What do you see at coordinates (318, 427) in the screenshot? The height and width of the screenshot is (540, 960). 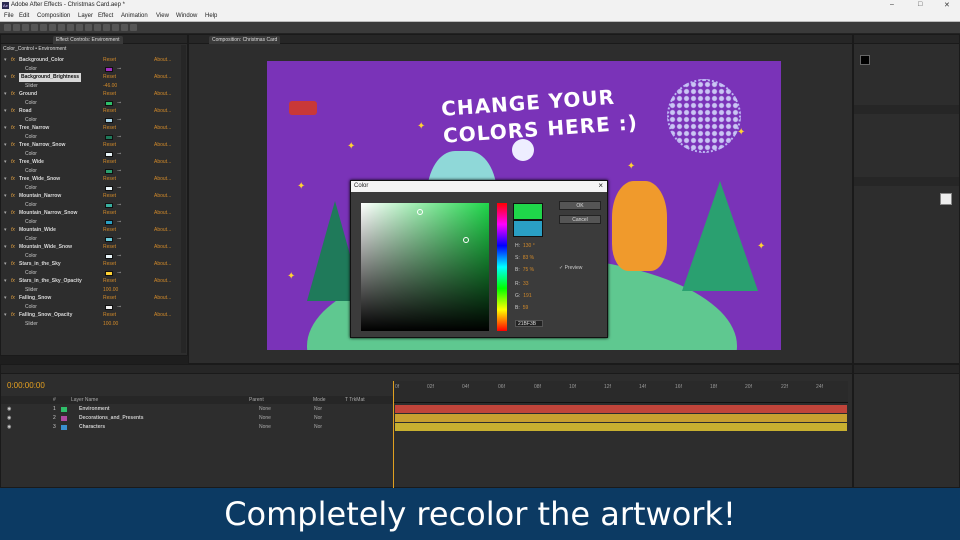 I see `mode-dropdown: Nor` at bounding box center [318, 427].